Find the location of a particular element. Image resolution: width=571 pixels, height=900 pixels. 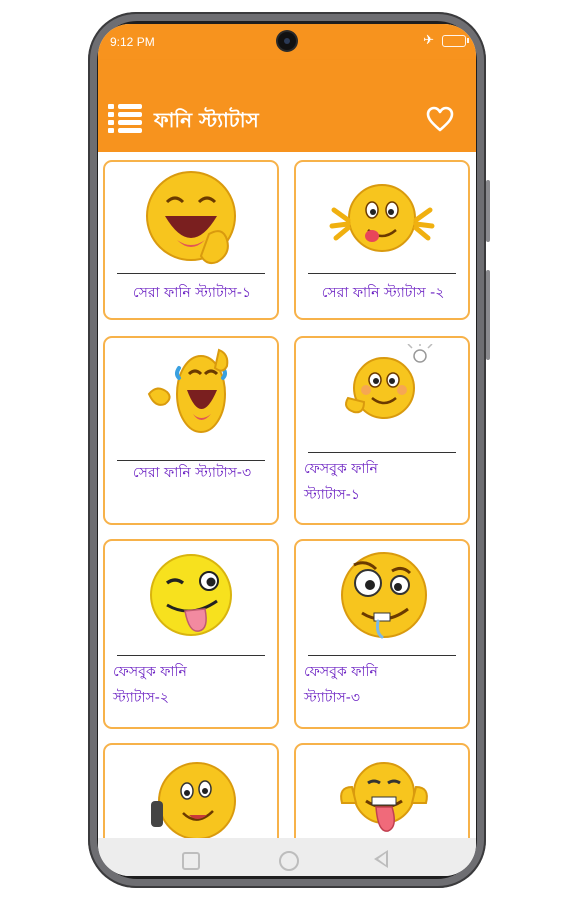

category-card-5: ফেসবুক ফানি স্ট্যাটাস-২ is located at coordinates (191, 634).